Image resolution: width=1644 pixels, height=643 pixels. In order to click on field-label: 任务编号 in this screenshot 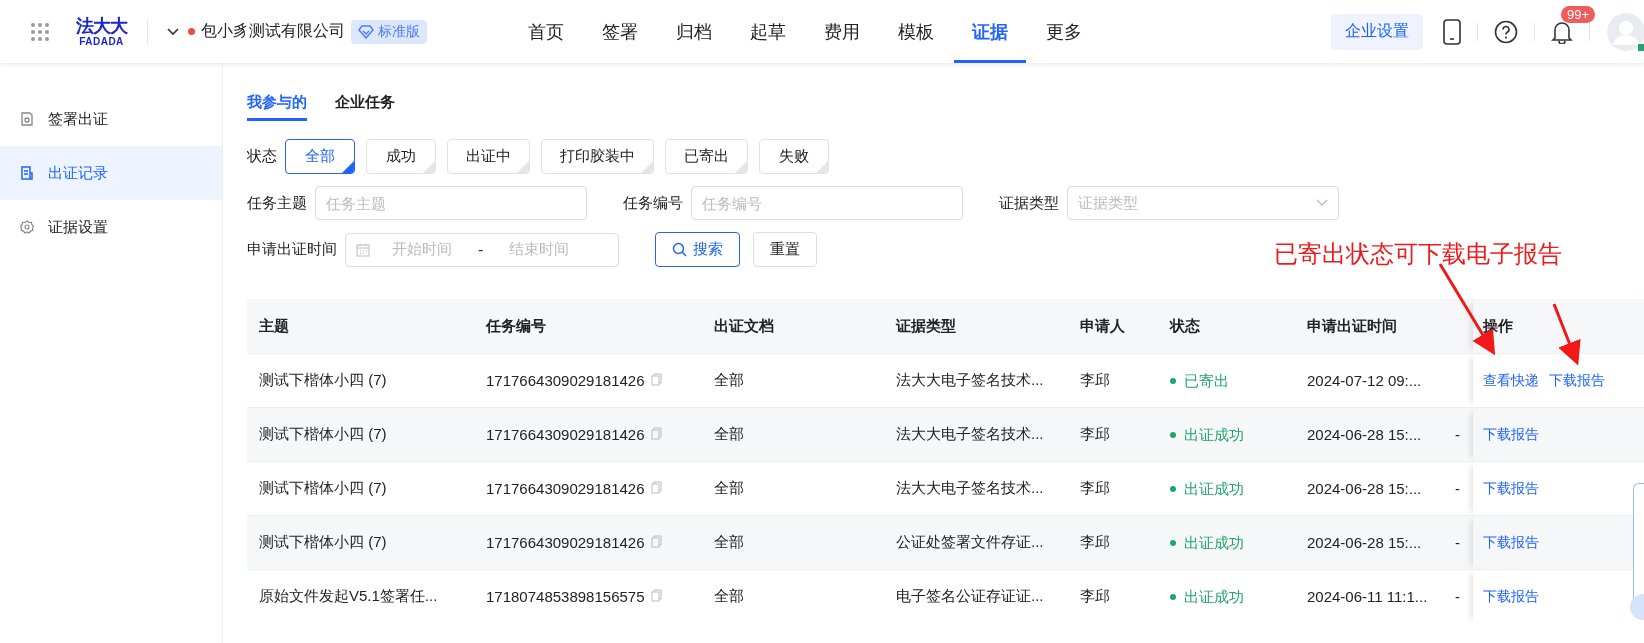, I will do `click(653, 203)`.